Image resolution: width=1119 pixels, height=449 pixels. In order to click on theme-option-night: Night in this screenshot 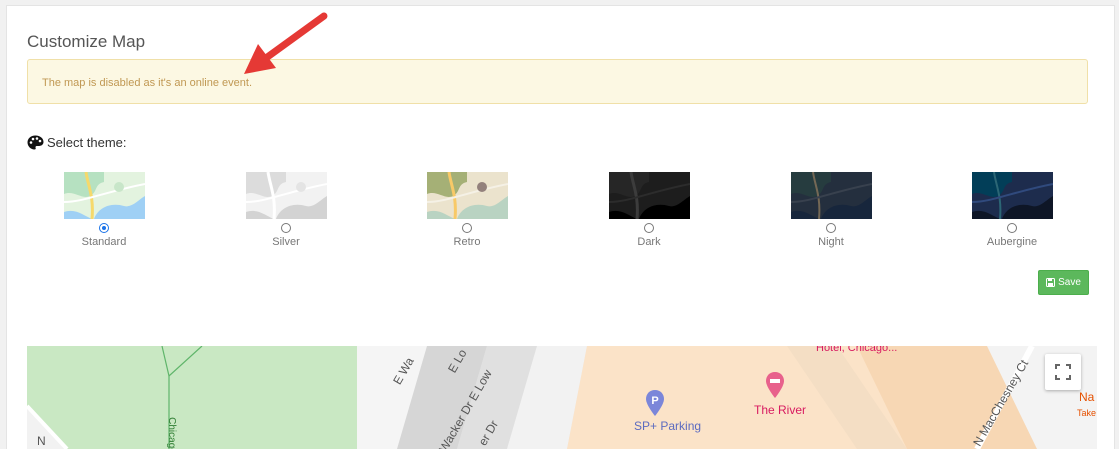, I will do `click(831, 210)`.